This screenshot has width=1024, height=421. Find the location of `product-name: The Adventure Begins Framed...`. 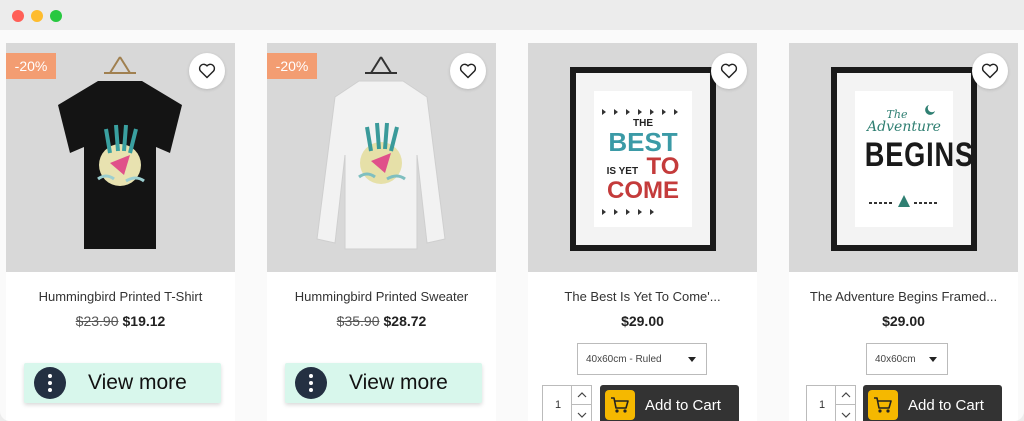

product-name: The Adventure Begins Framed... is located at coordinates (903, 296).